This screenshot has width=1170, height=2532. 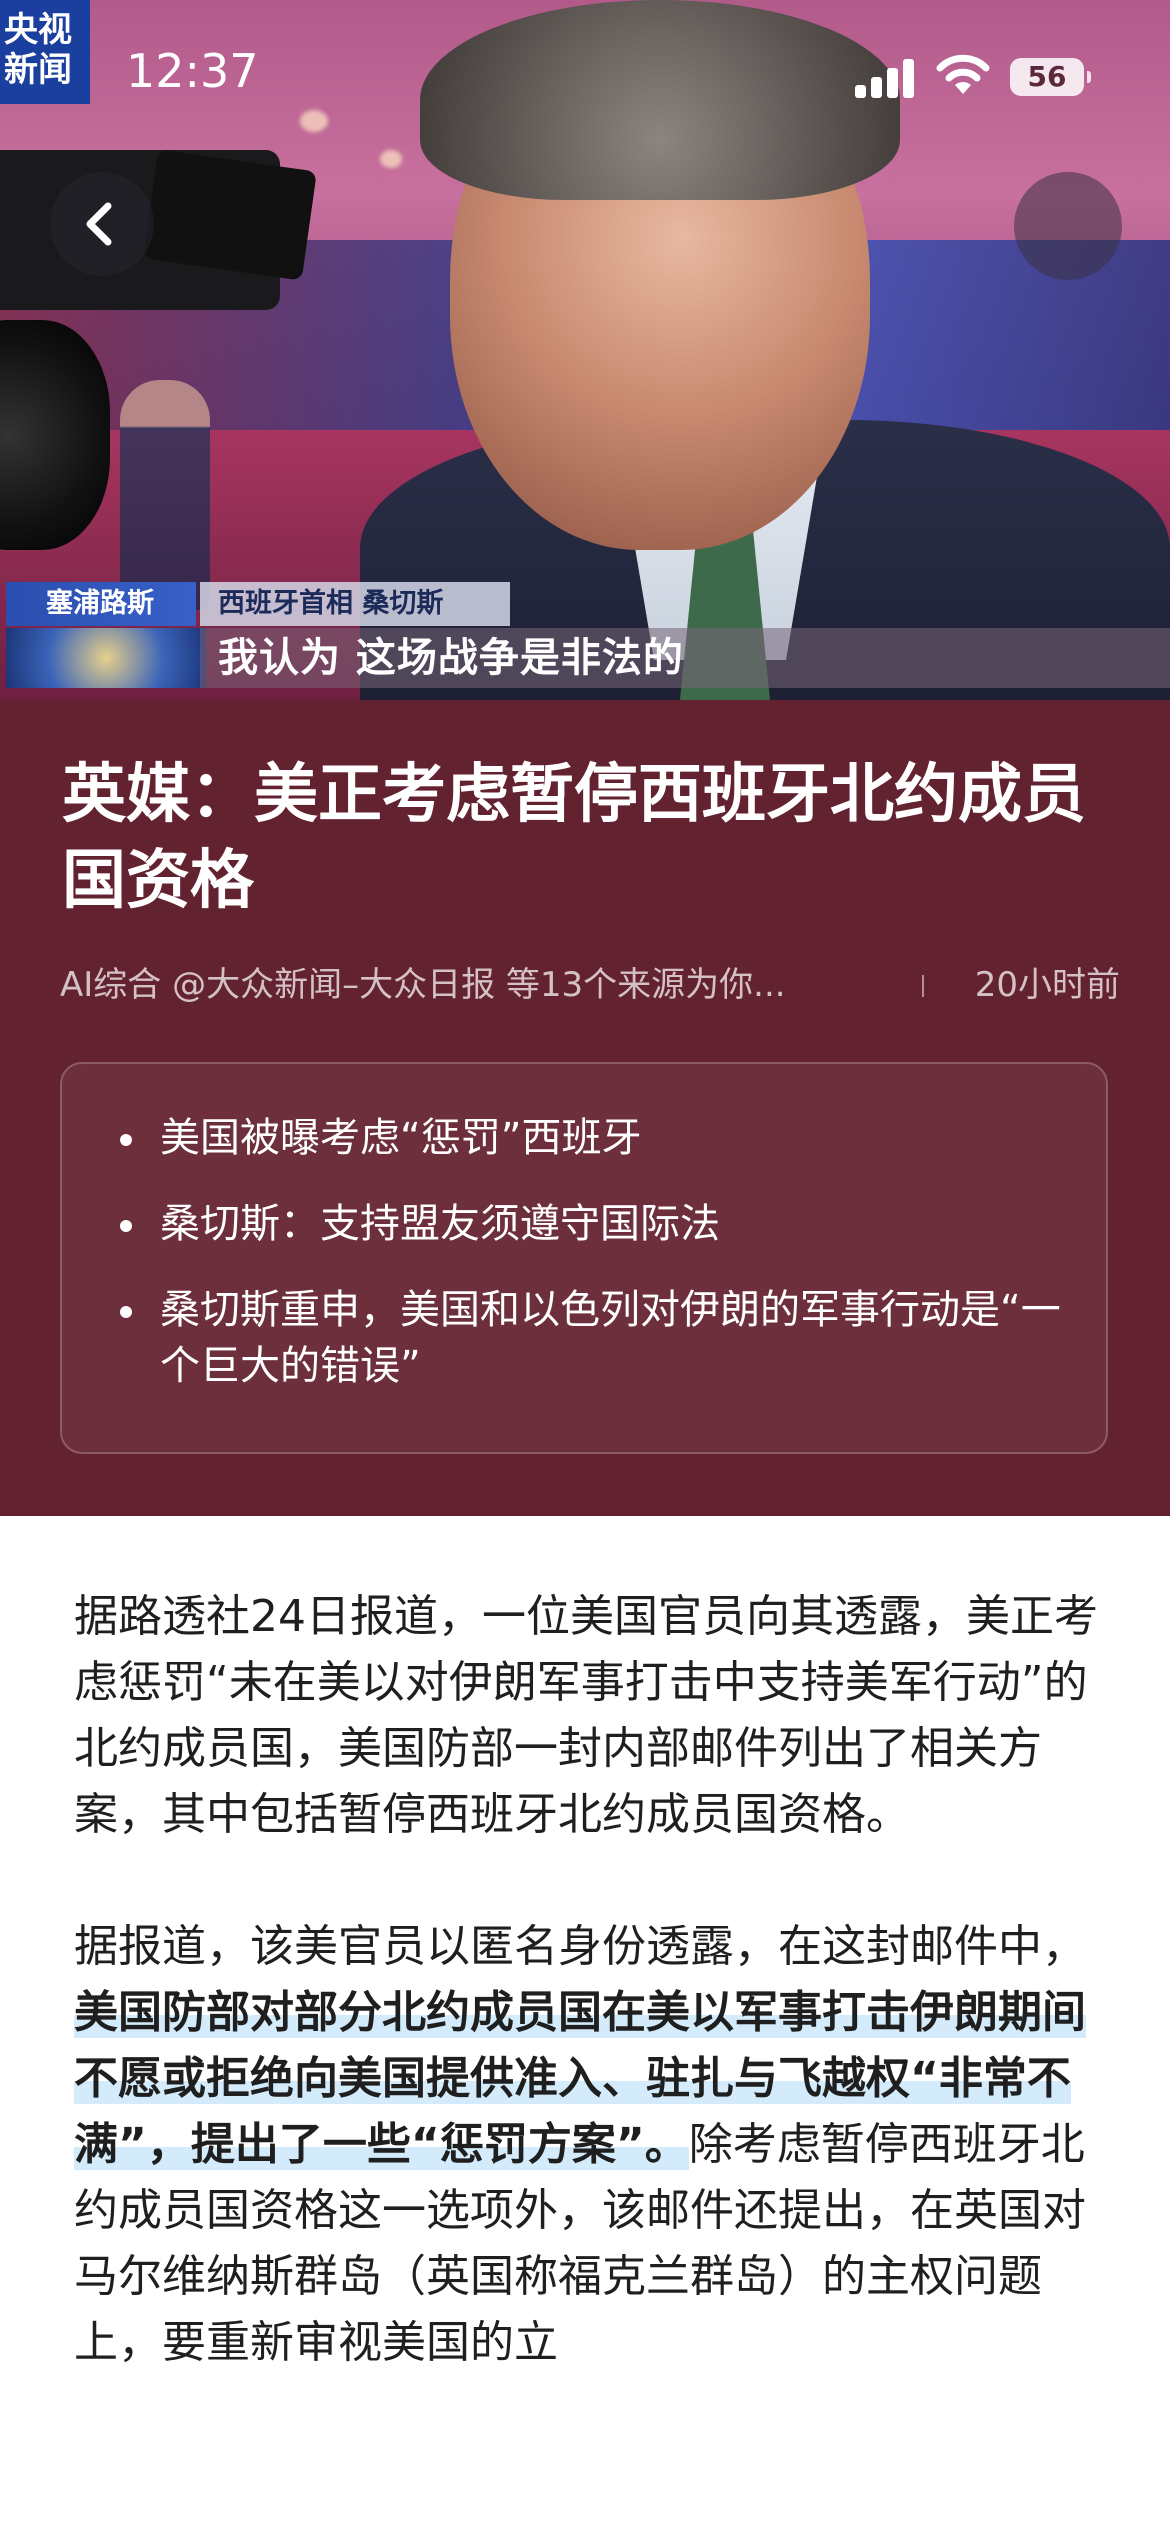 I want to click on caption-quote: 我认为 这场战争是非法的, so click(x=685, y=658).